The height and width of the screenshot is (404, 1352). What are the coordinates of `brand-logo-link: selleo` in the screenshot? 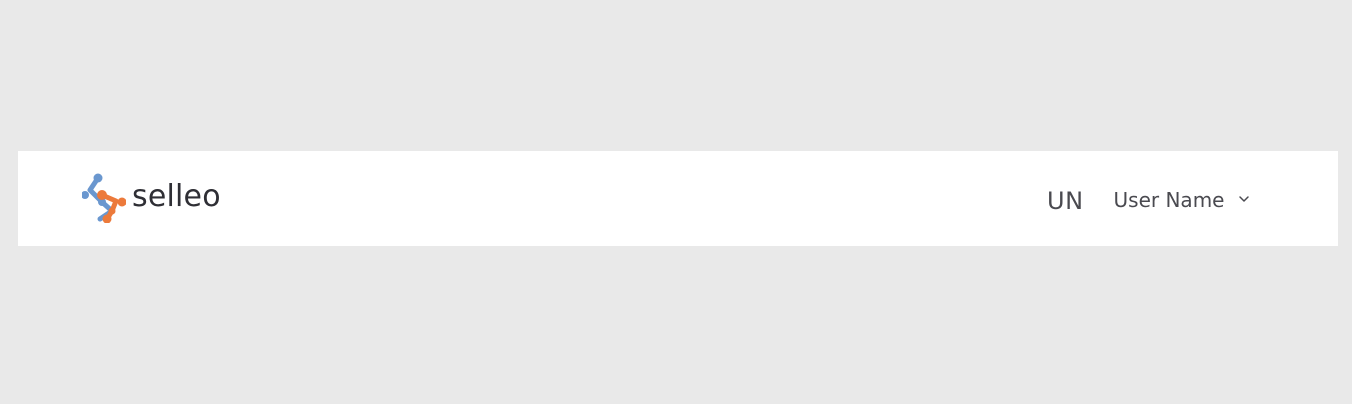 It's located at (151, 198).